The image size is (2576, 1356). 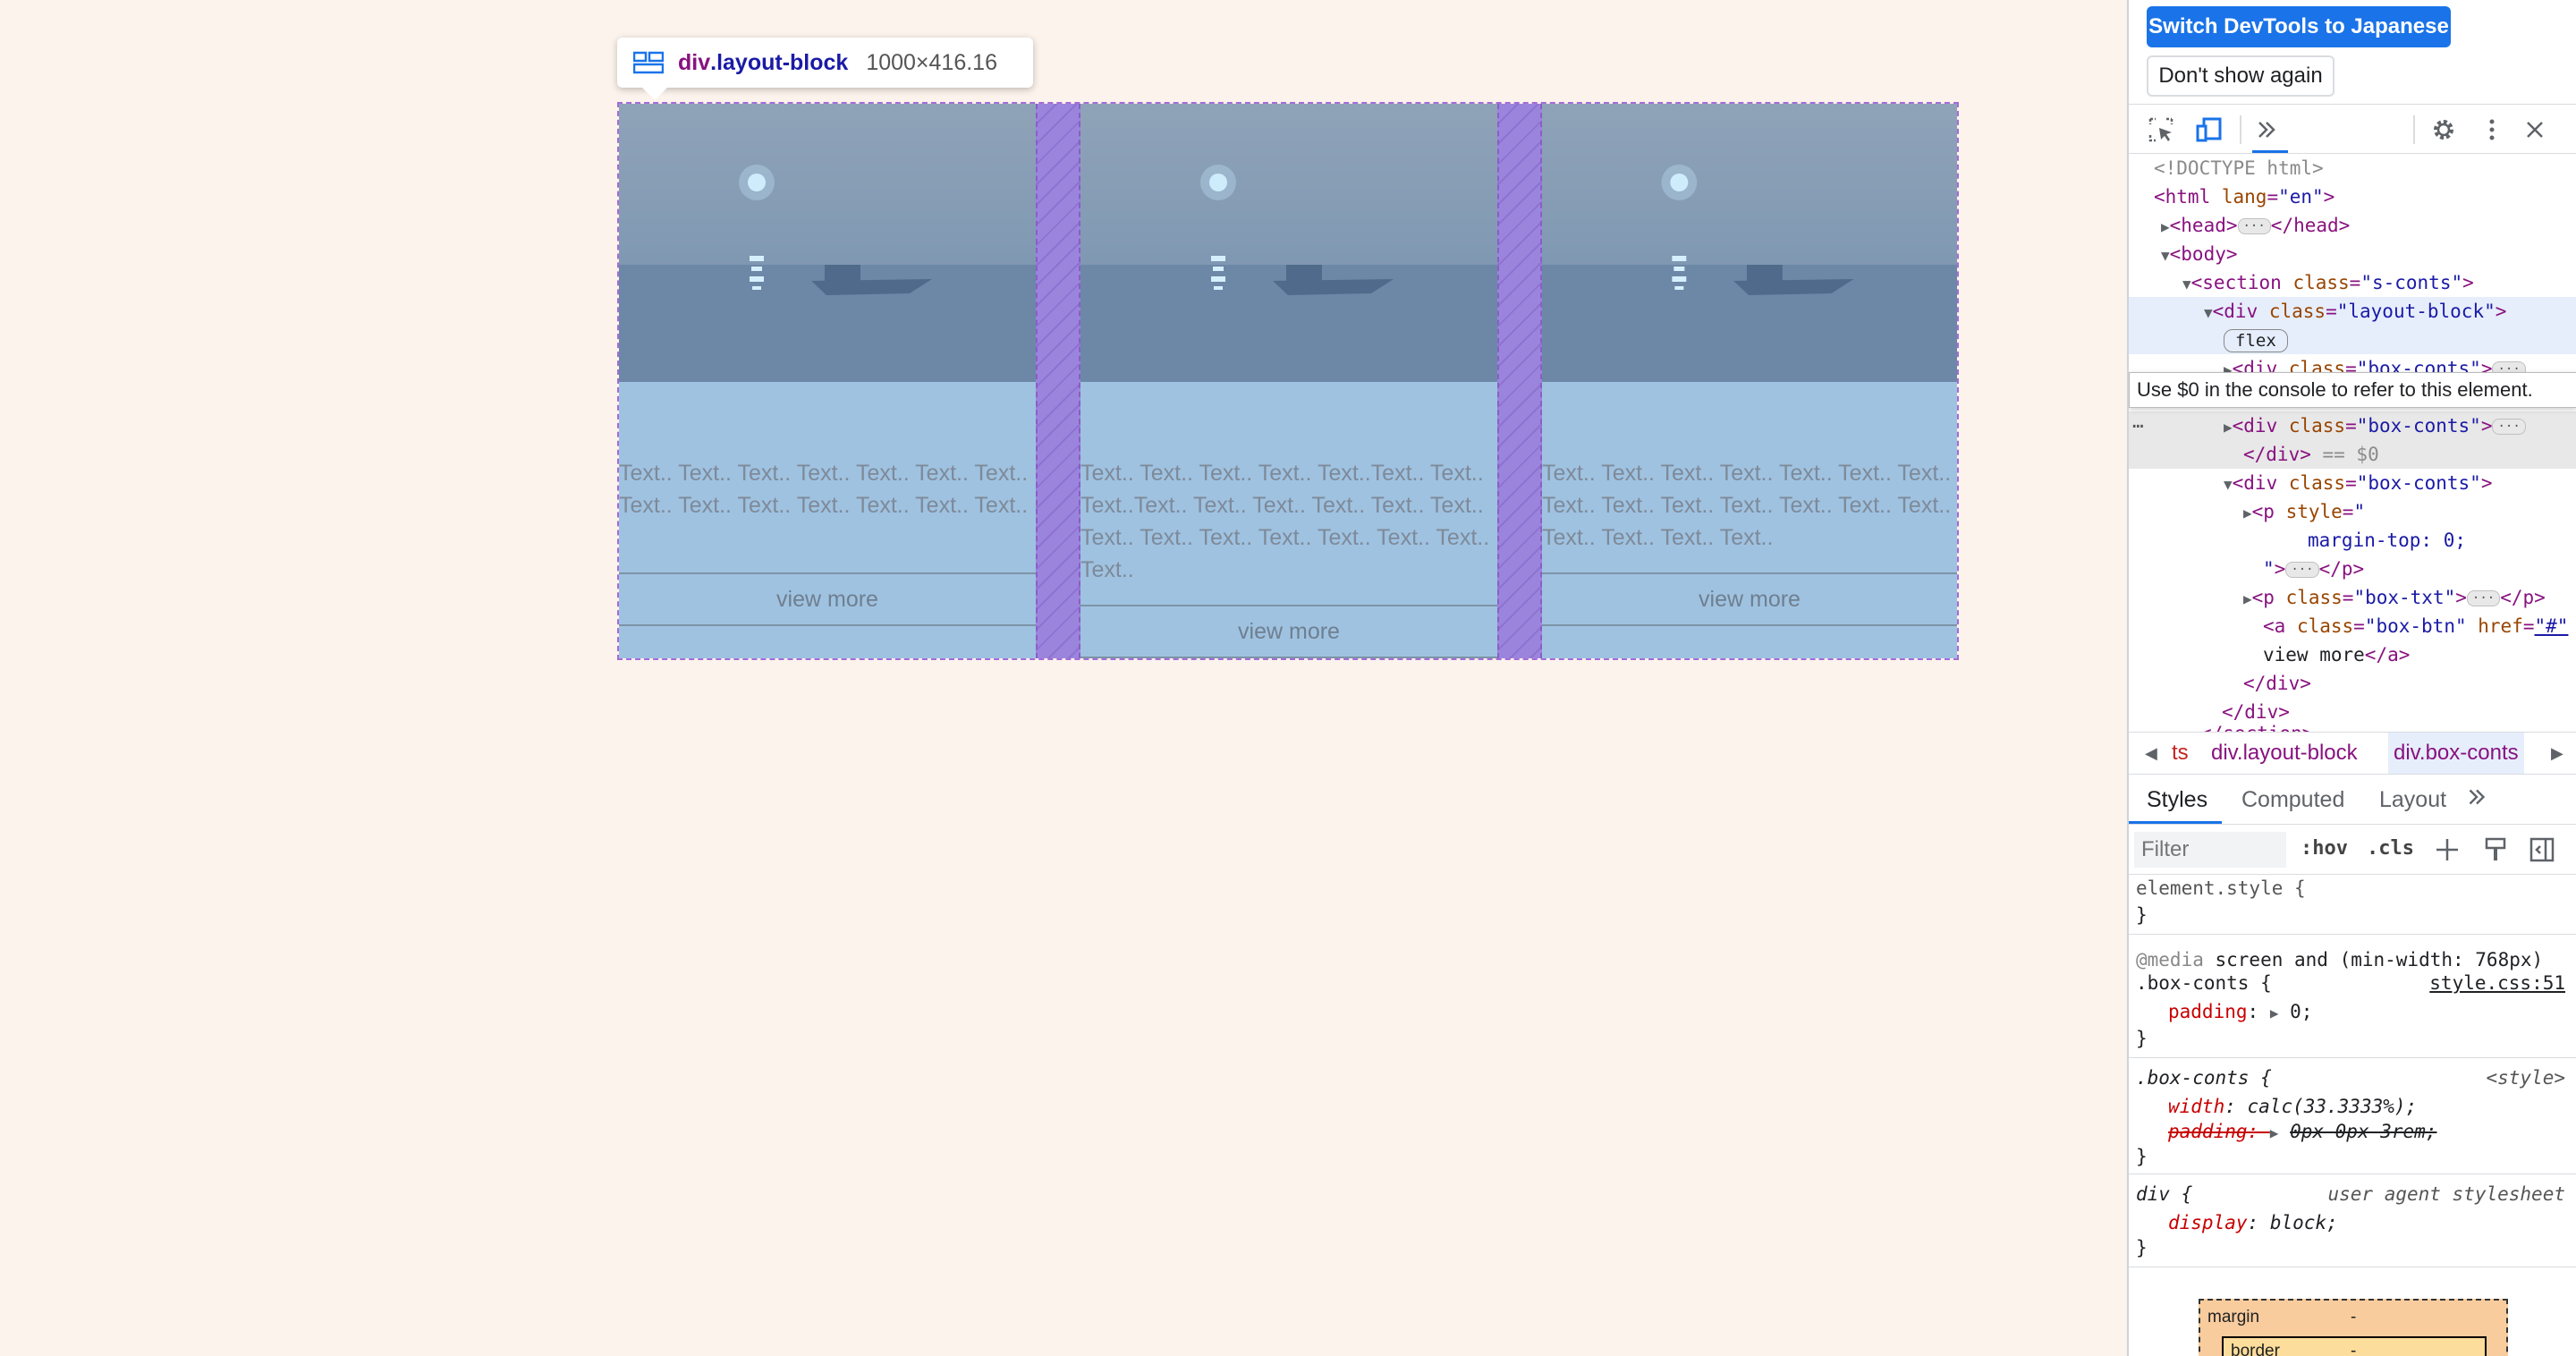 What do you see at coordinates (2492, 130) in the screenshot?
I see `kebab-menu-icon` at bounding box center [2492, 130].